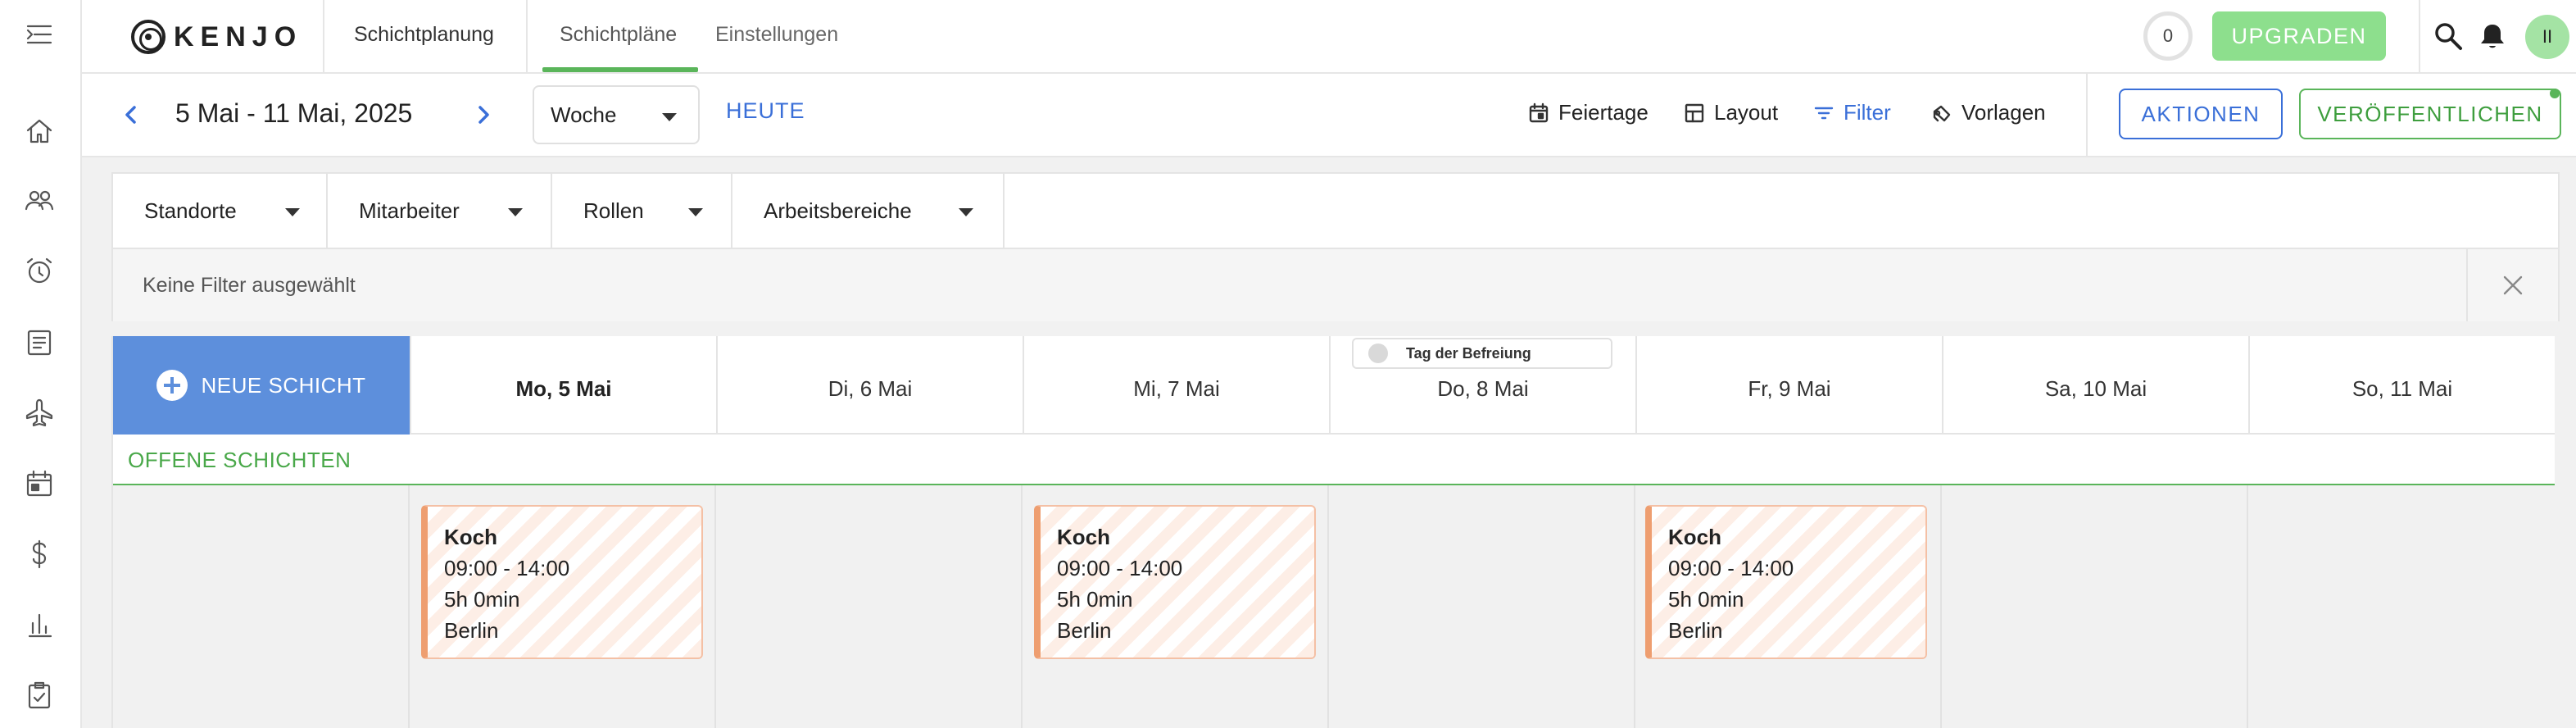 The image size is (2576, 728). I want to click on calendar-event-icon, so click(1539, 112).